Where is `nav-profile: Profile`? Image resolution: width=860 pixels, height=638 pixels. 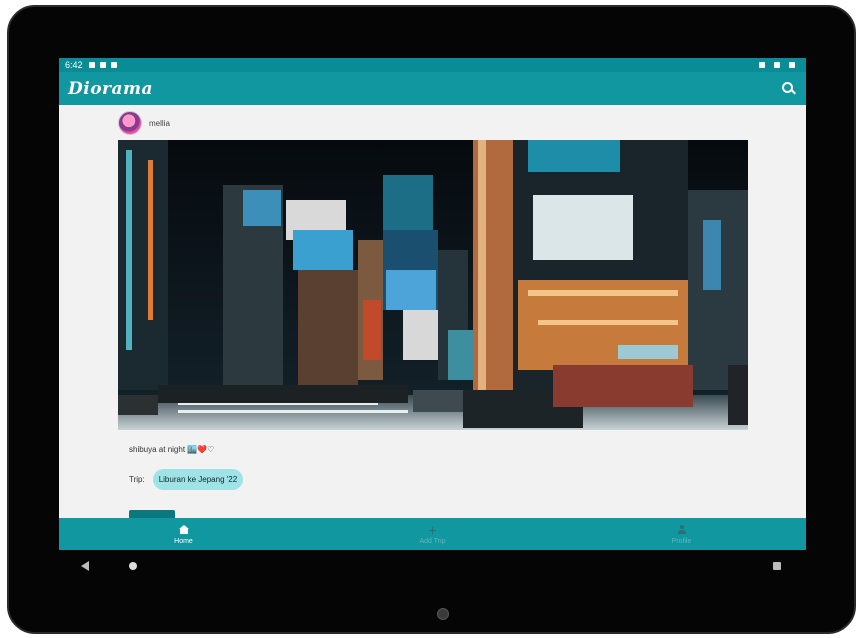
nav-profile: Profile is located at coordinates (681, 534).